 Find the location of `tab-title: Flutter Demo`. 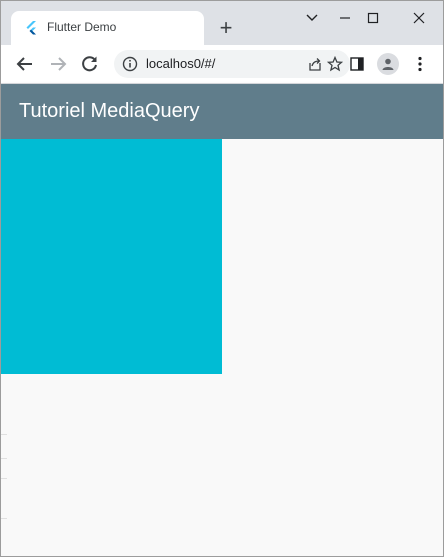

tab-title: Flutter Demo is located at coordinates (82, 27).